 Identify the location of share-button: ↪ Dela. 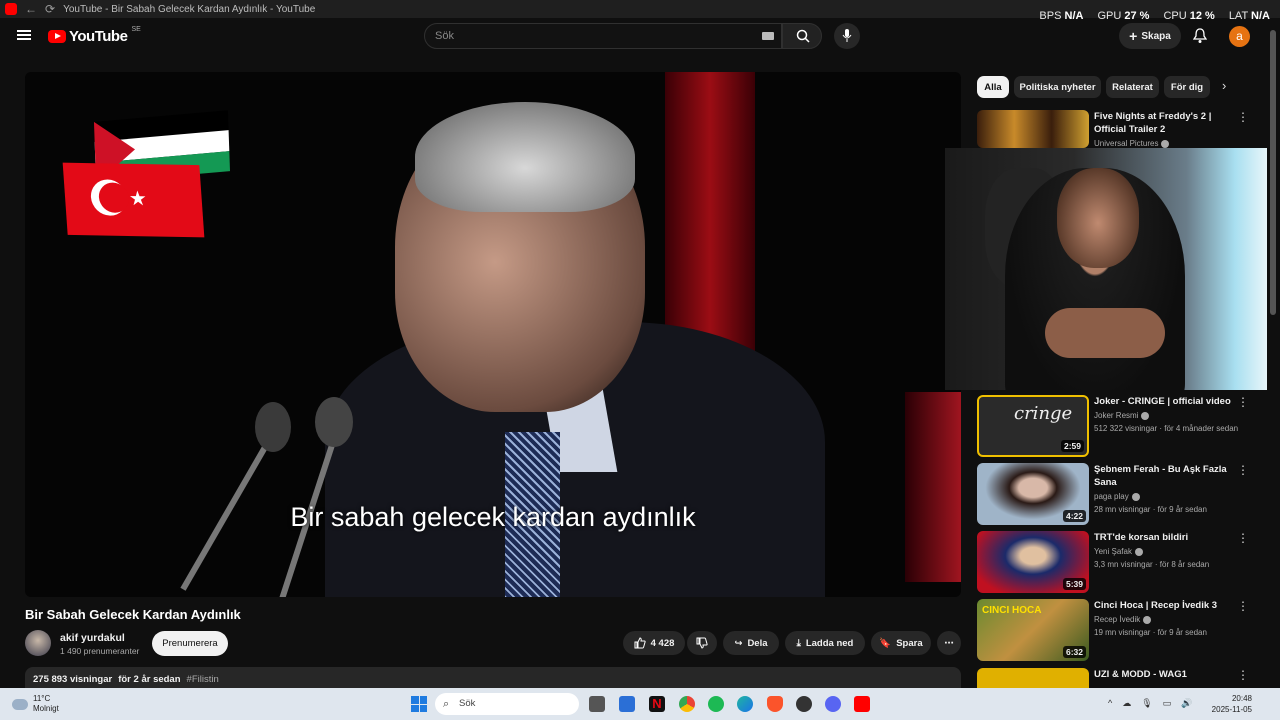
(751, 643).